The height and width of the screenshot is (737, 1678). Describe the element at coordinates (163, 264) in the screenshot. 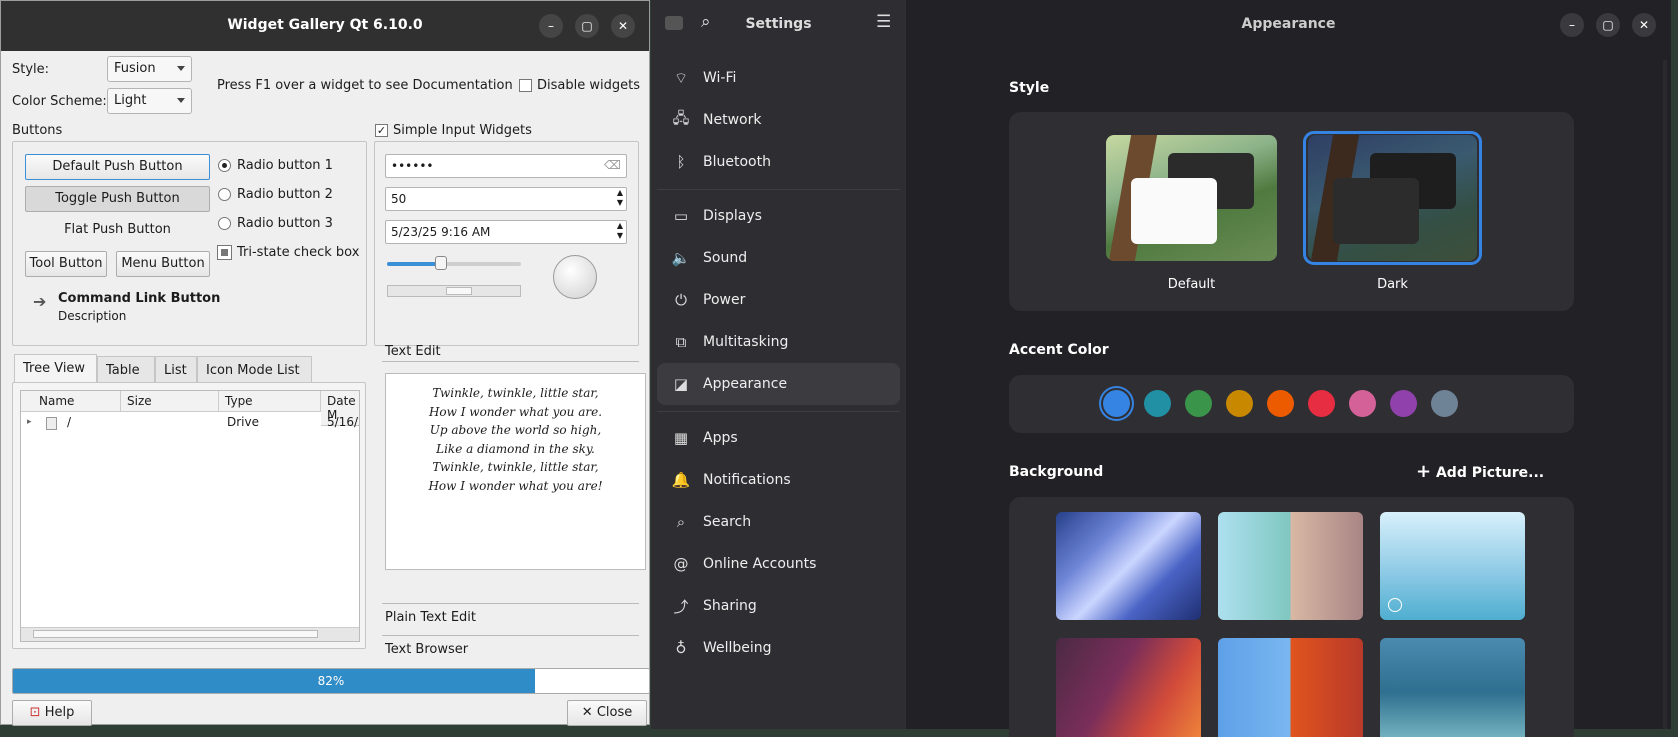

I see `menu-button: Menu Button` at that location.